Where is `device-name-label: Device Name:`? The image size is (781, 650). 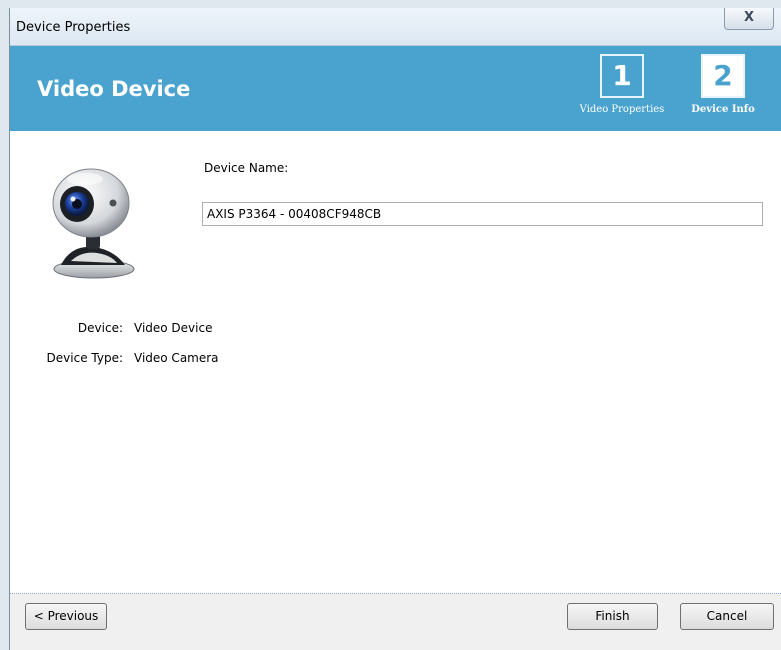 device-name-label: Device Name: is located at coordinates (246, 168).